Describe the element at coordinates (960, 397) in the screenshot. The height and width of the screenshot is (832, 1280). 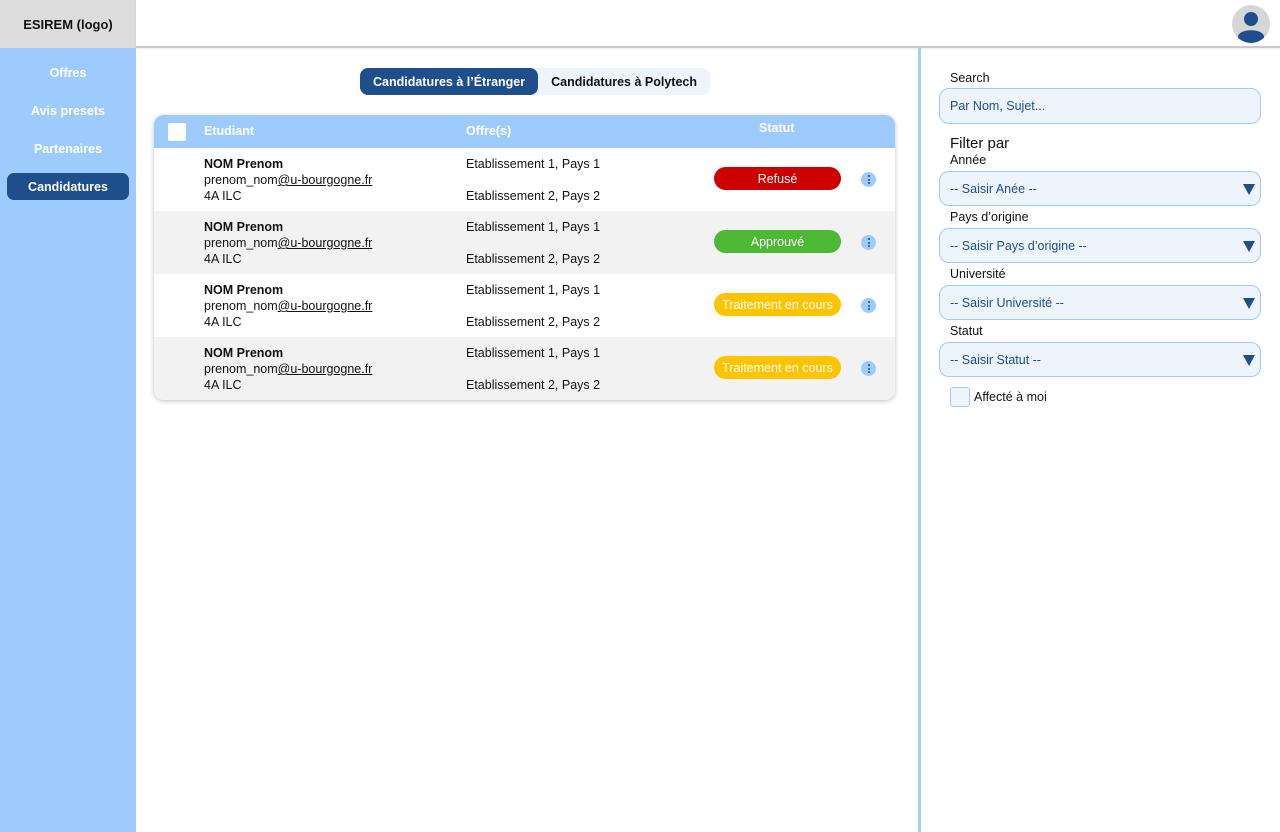
I see `assigned-to-me-checkbox` at that location.